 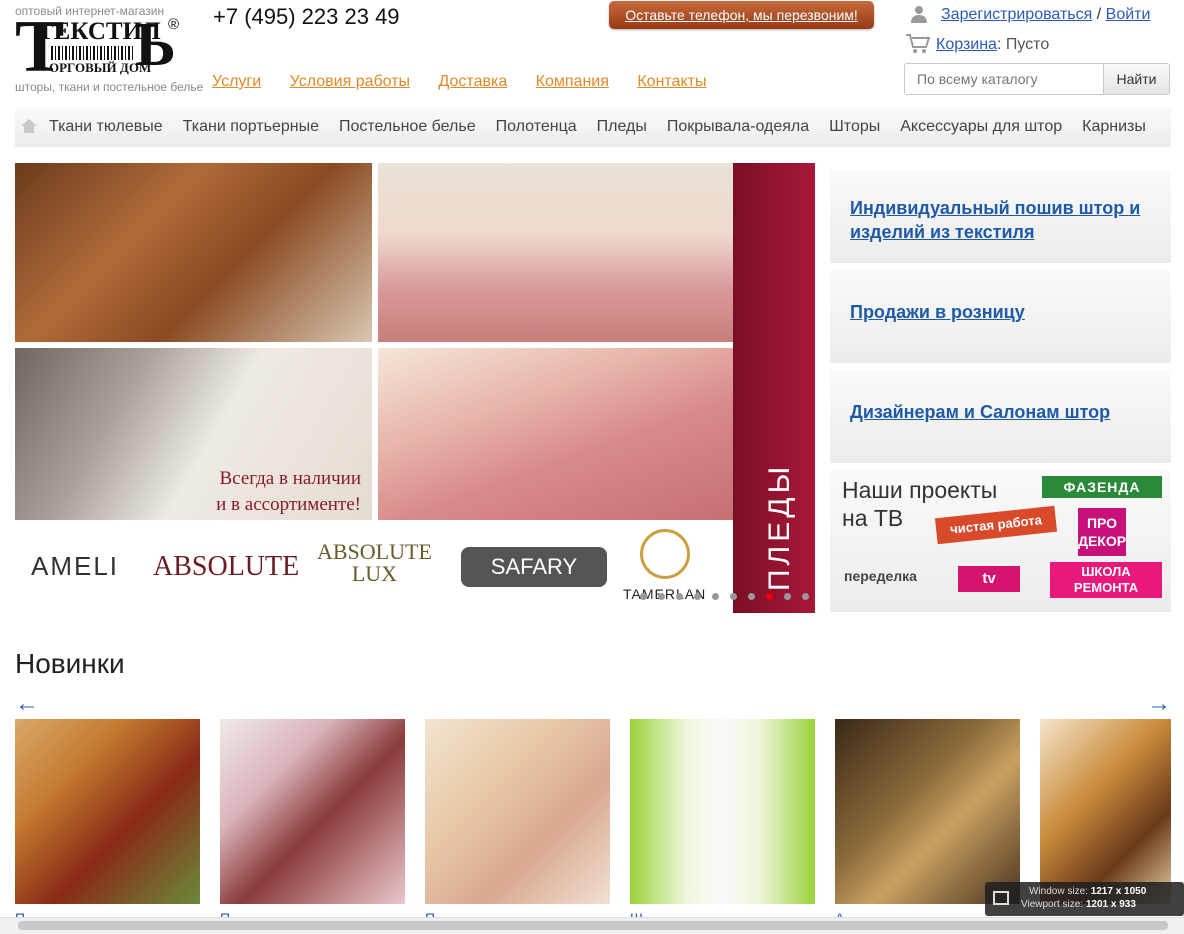 What do you see at coordinates (306, 16) in the screenshot?
I see `phone-number: +7 (495) 223 23 49` at bounding box center [306, 16].